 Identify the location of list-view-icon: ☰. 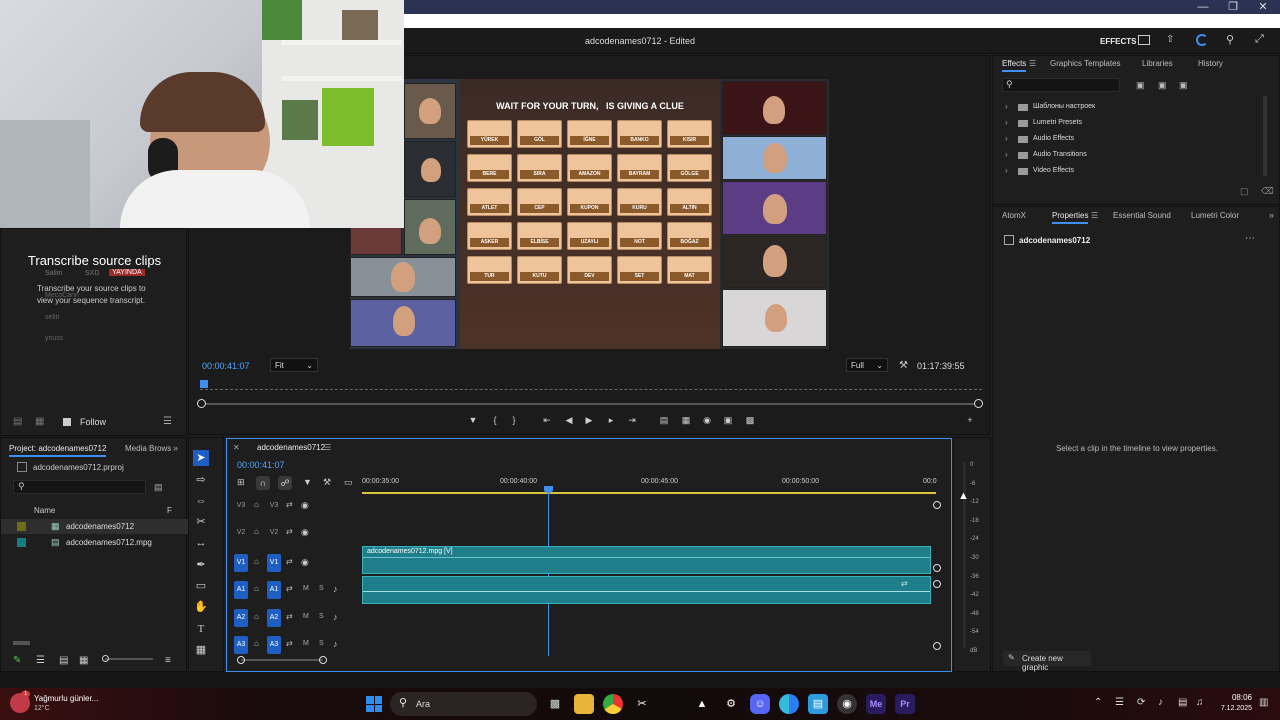
(40, 660).